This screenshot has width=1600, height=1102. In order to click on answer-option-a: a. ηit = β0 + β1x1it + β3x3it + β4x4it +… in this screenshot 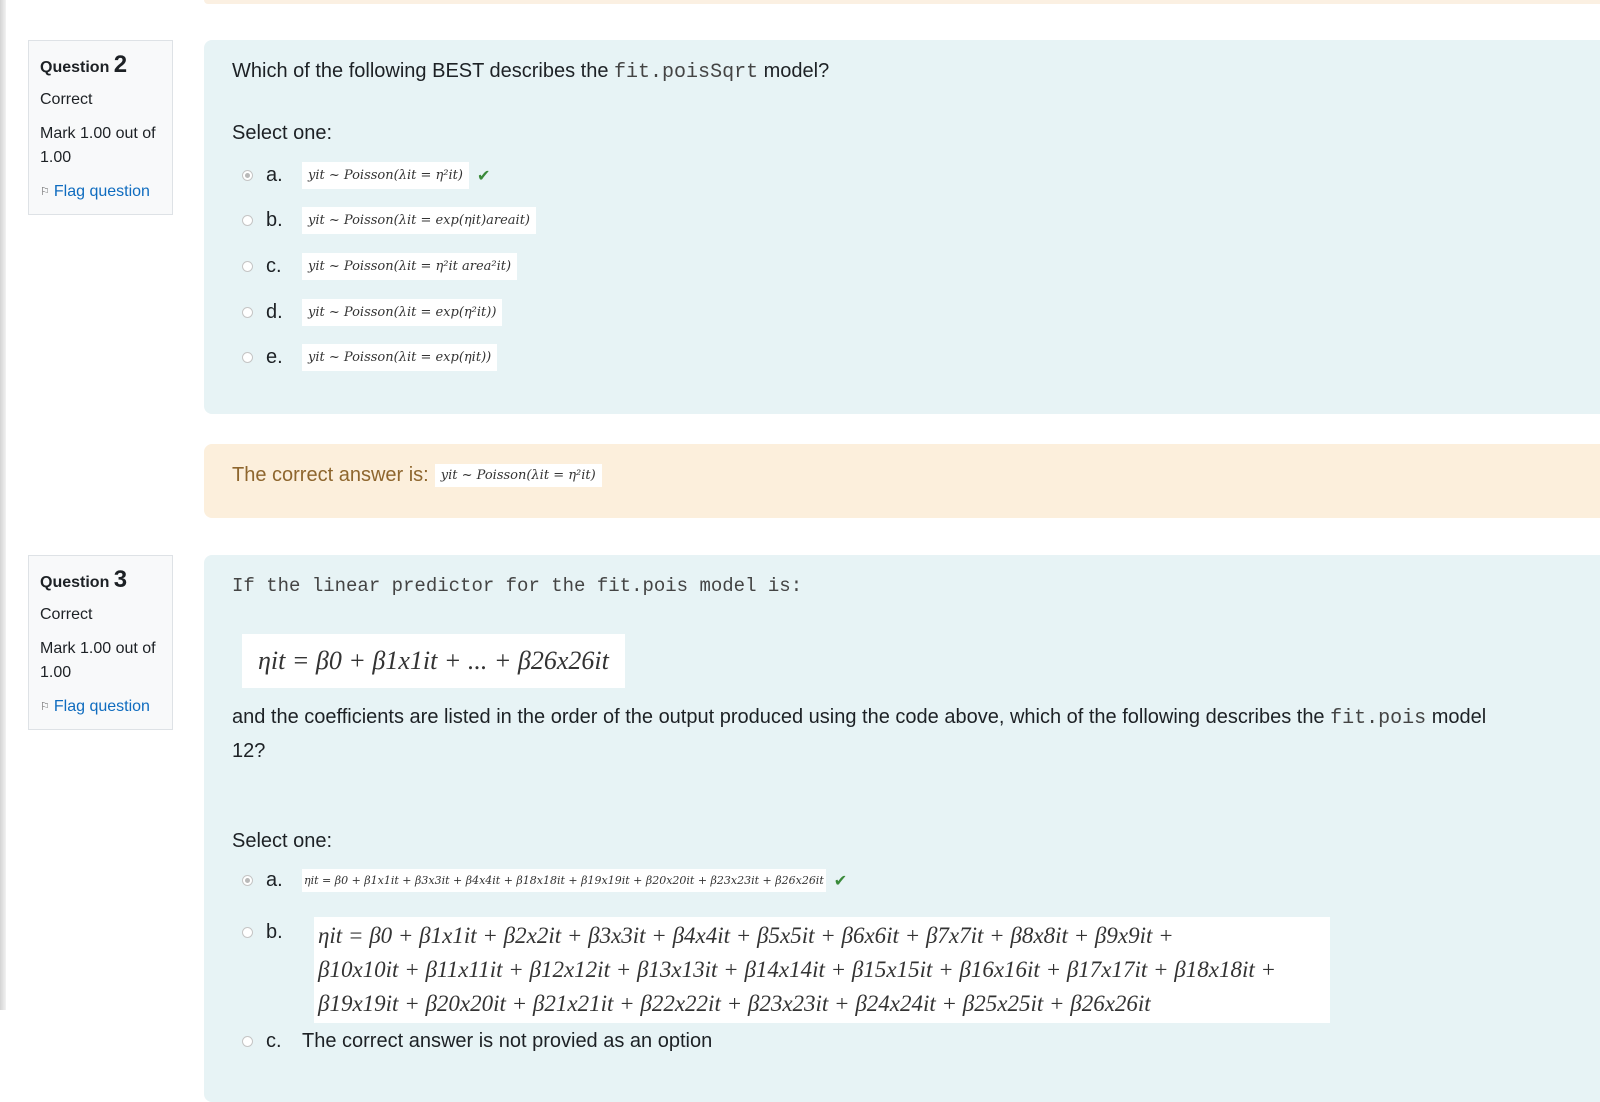, I will do `click(544, 880)`.